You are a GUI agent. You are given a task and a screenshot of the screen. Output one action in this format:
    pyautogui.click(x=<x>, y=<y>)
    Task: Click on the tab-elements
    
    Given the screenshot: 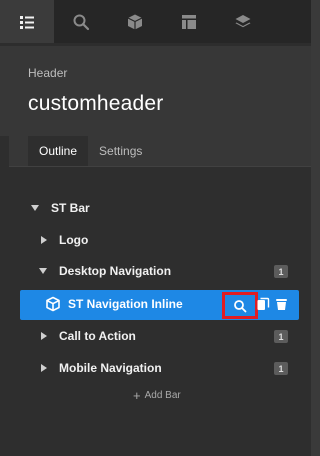 What is the action you would take?
    pyautogui.click(x=135, y=21)
    